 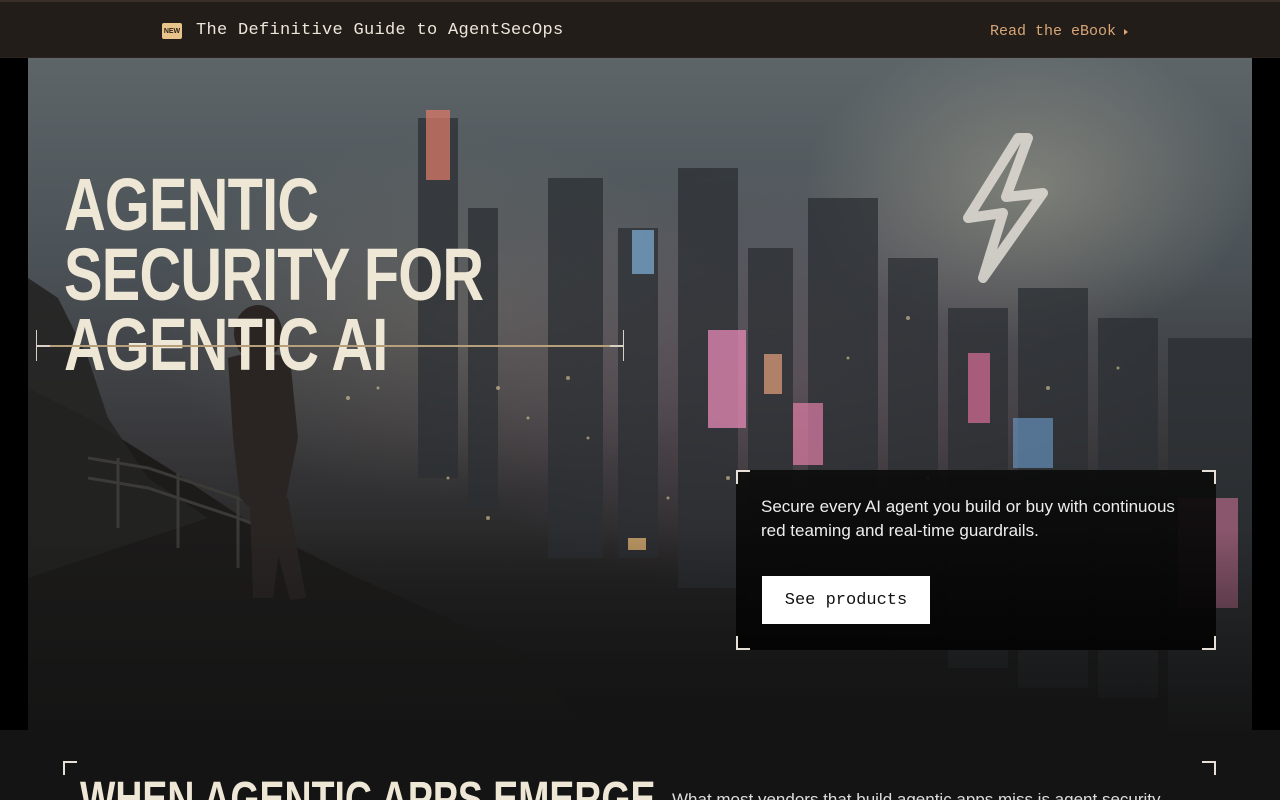 What do you see at coordinates (1126, 31) in the screenshot?
I see `caret-right-icon` at bounding box center [1126, 31].